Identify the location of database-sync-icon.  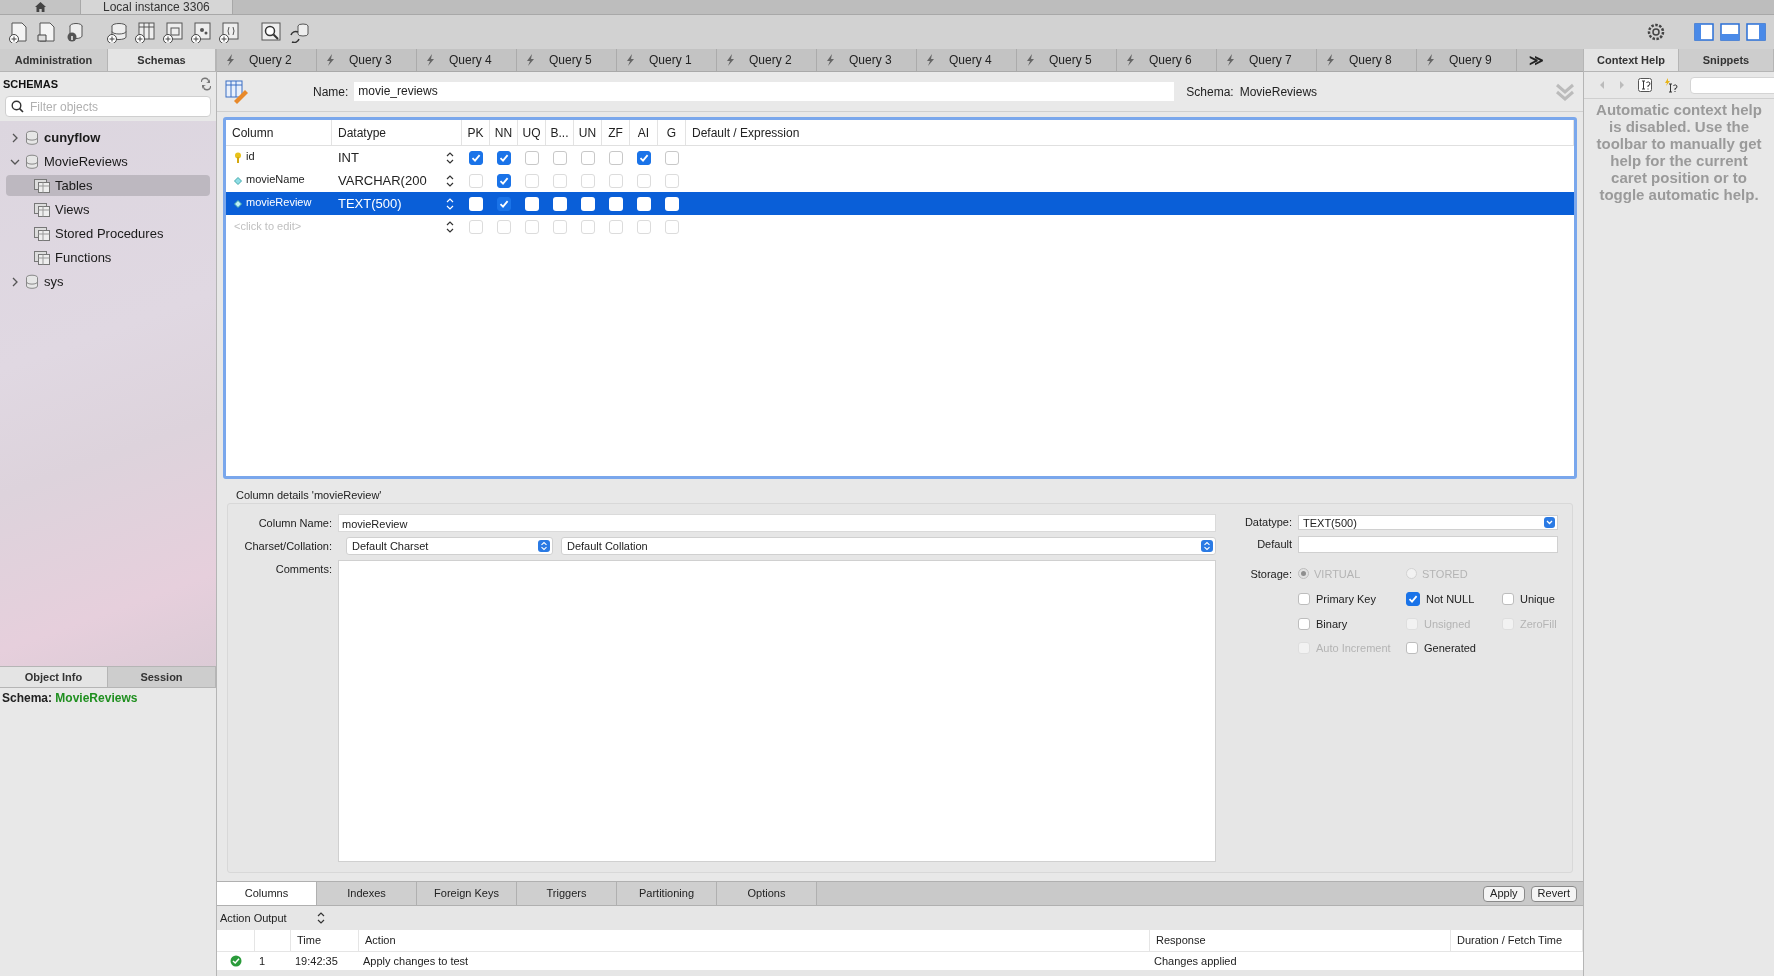
(299, 32).